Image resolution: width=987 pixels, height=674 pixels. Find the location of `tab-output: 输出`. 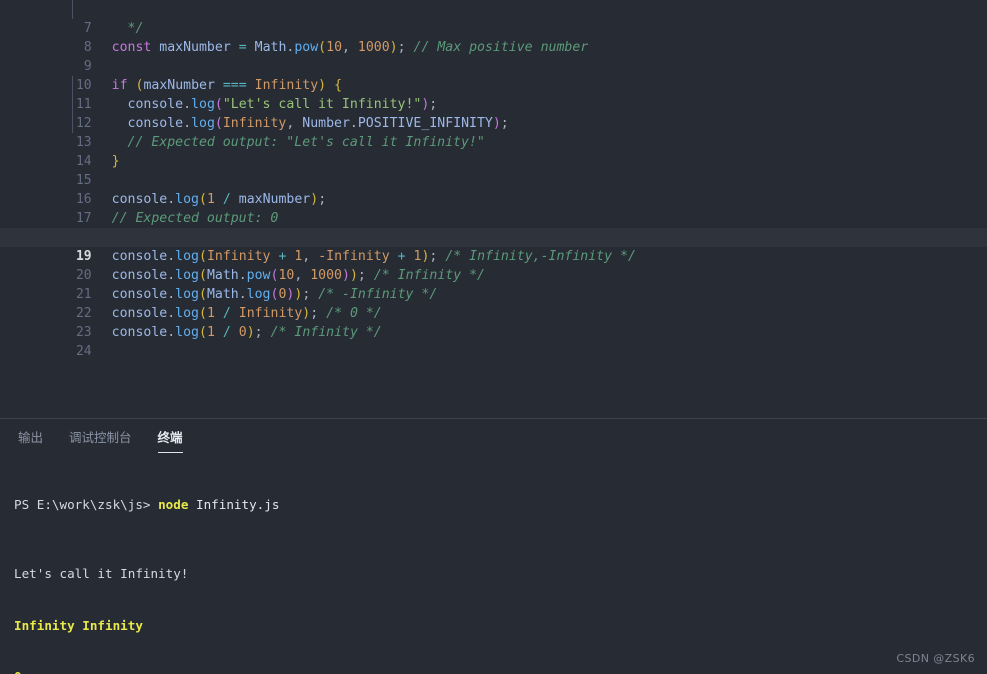

tab-output: 输出 is located at coordinates (30, 440).